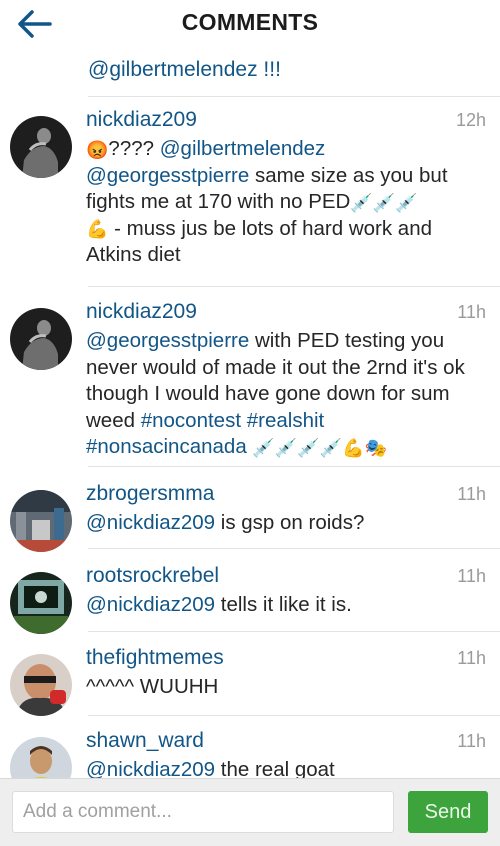  I want to click on angry-face-icon: 😡, so click(97, 149).